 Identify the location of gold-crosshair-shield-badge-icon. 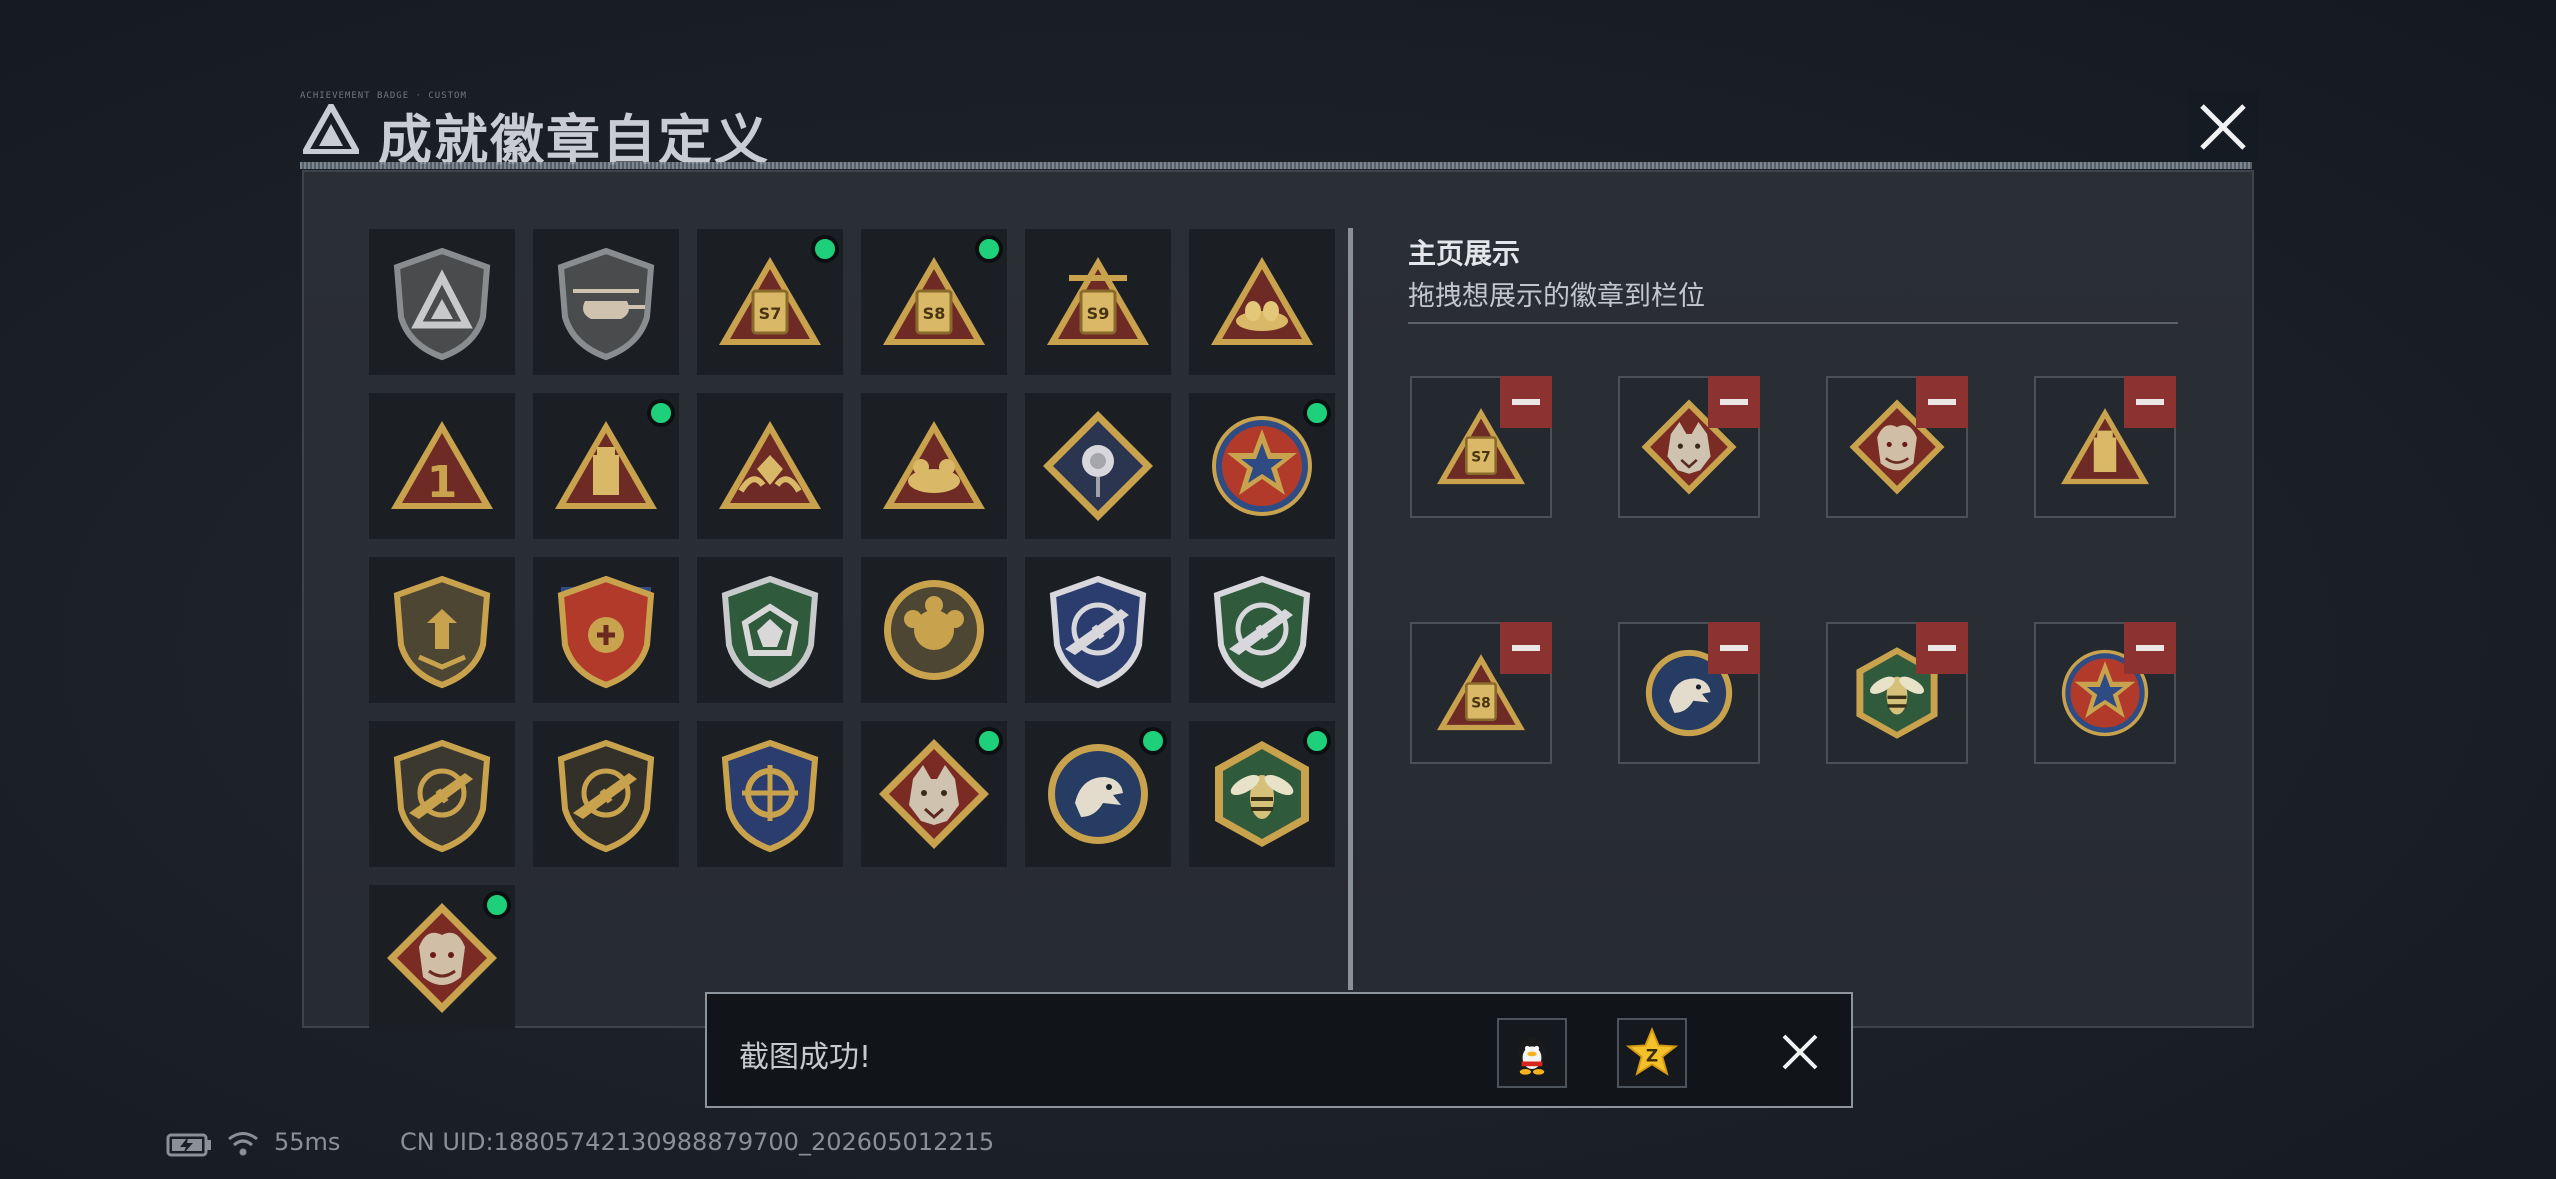
(770, 796).